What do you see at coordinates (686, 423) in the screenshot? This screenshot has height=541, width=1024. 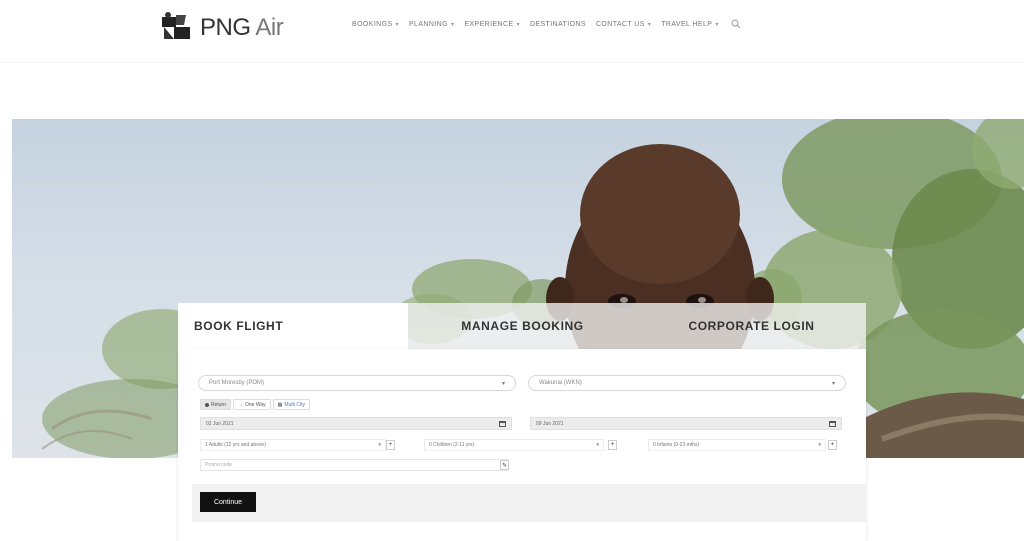 I see `return-date-field: 09 Jun 2021` at bounding box center [686, 423].